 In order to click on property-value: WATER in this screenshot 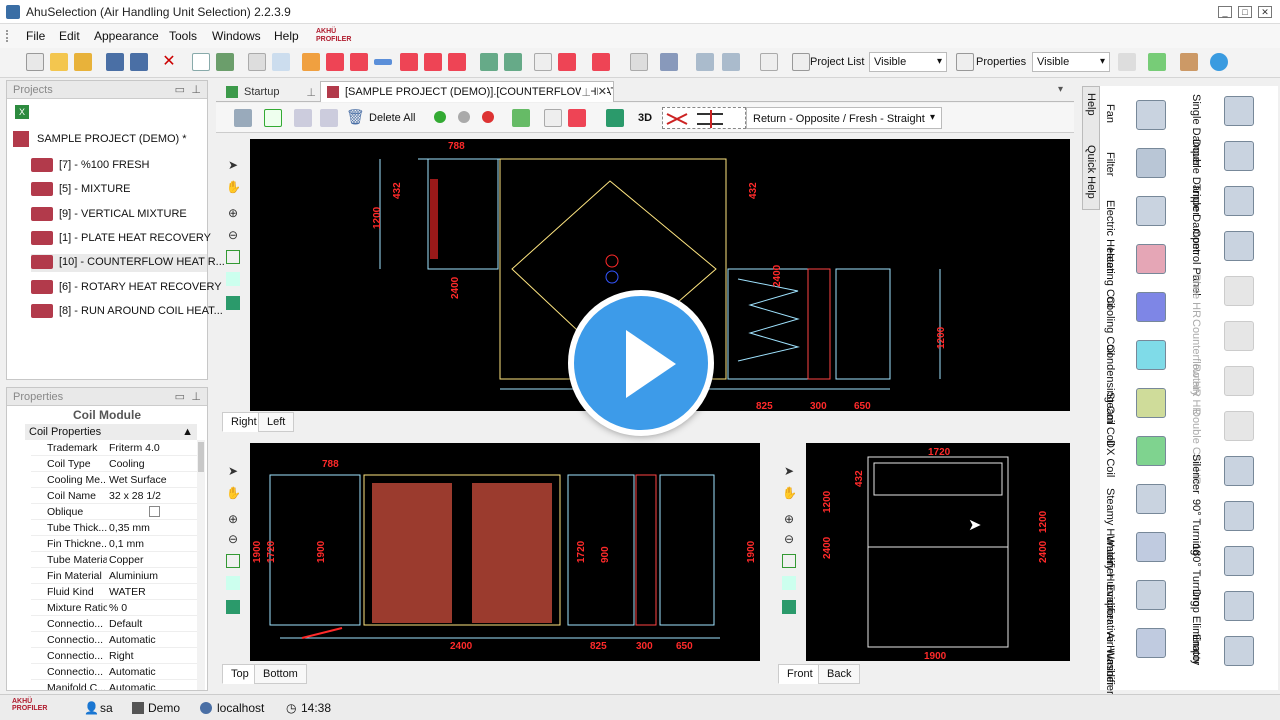, I will do `click(127, 592)`.